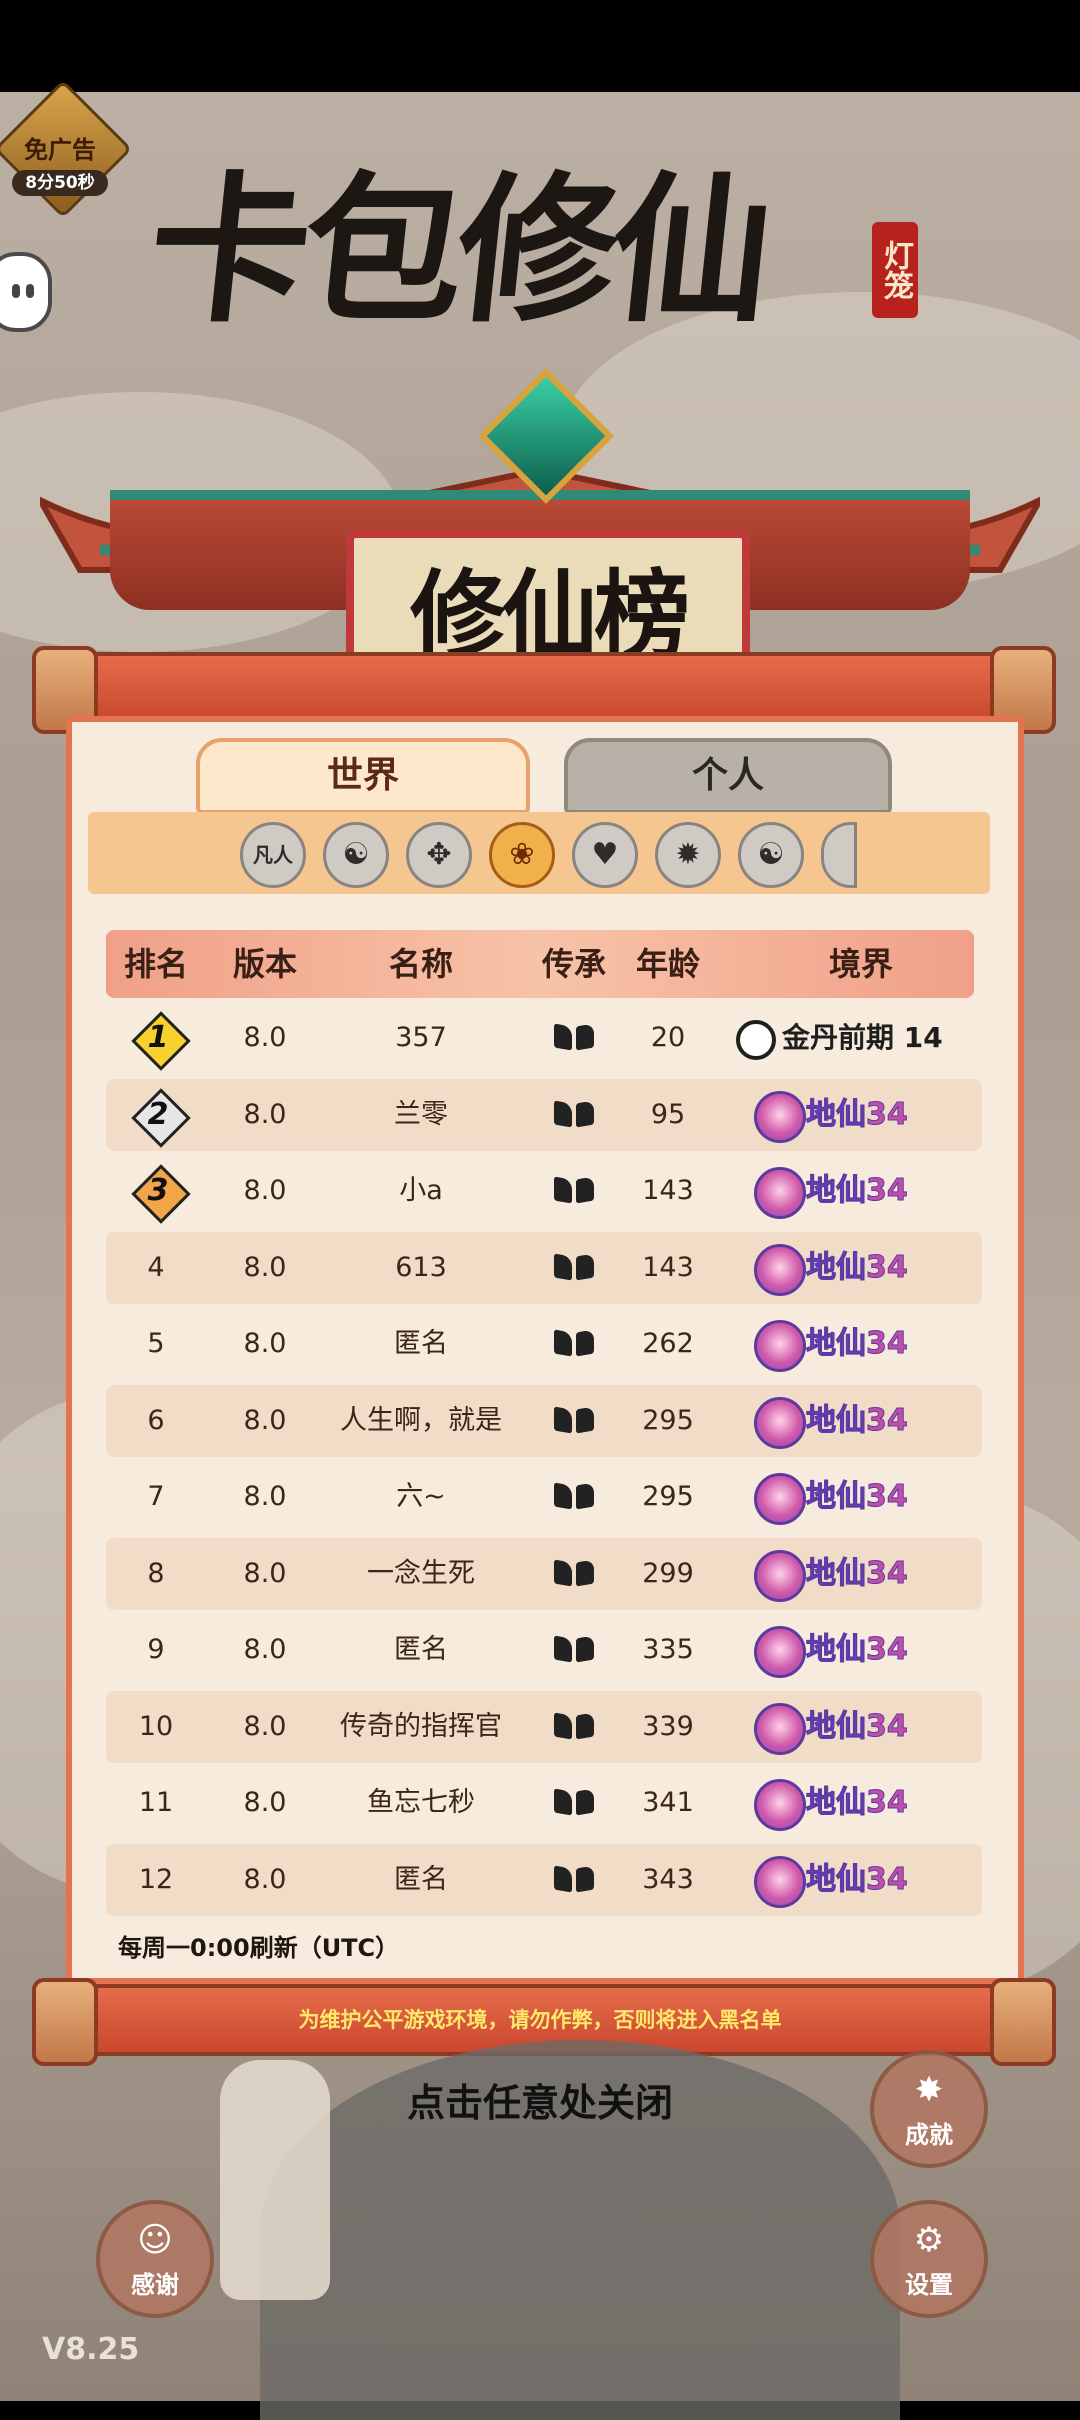 Image resolution: width=1080 pixels, height=2420 pixels. I want to click on table-row: 12 8.0 匿名 343 地仙34, so click(544, 1879).